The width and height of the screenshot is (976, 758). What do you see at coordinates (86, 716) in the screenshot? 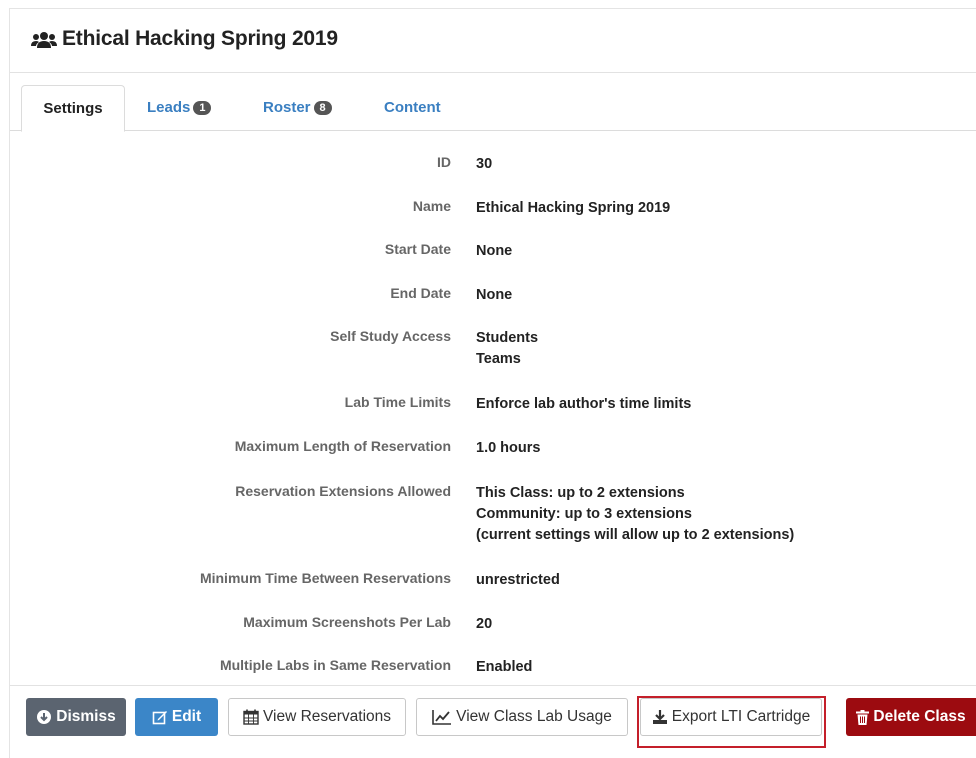
I see `dismiss-label: Dismiss` at bounding box center [86, 716].